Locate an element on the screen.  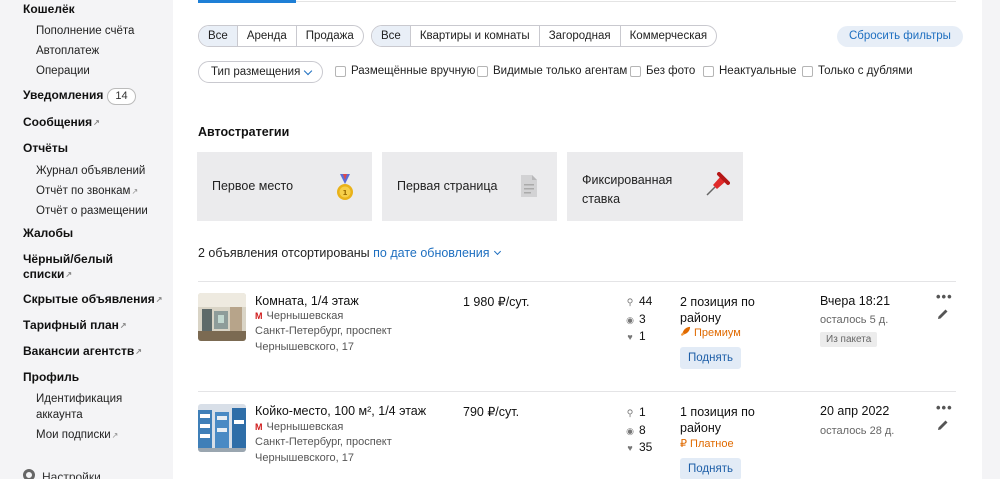
reset-filters-button: Сбросить фильтры is located at coordinates (900, 36).